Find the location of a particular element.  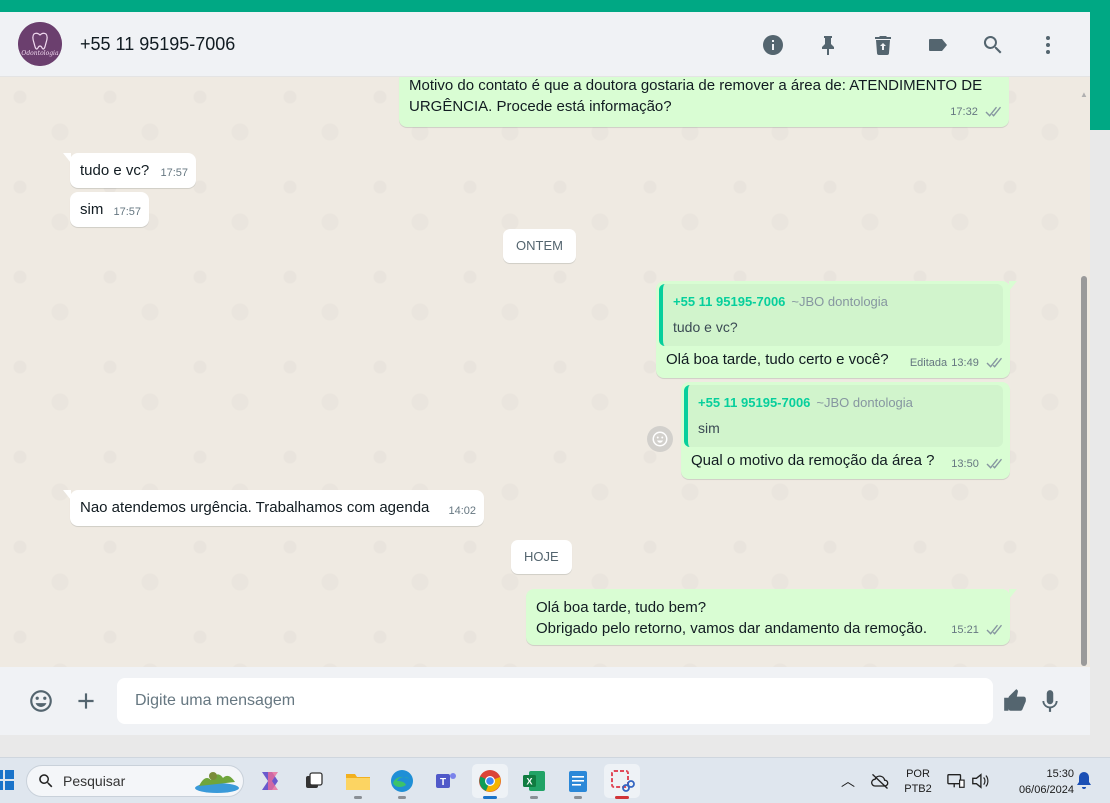

message-time: 14:02 is located at coordinates (462, 511).